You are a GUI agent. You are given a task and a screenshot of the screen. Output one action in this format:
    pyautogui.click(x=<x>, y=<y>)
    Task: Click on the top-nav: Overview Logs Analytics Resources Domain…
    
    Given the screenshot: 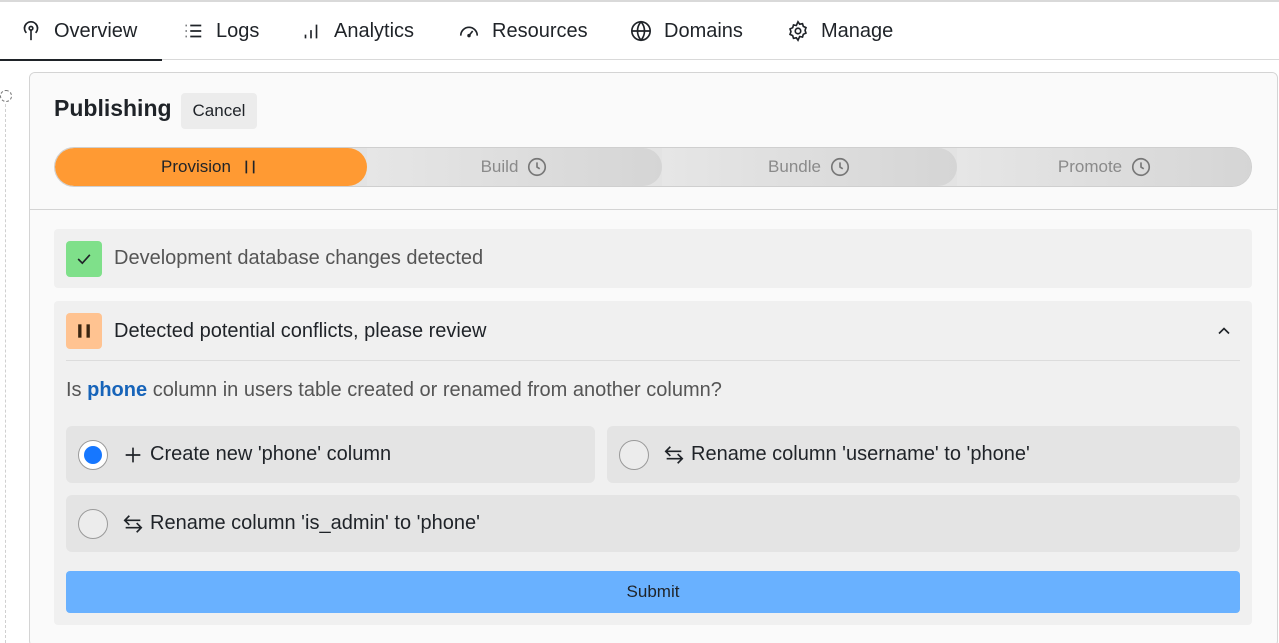 What is the action you would take?
    pyautogui.click(x=639, y=30)
    